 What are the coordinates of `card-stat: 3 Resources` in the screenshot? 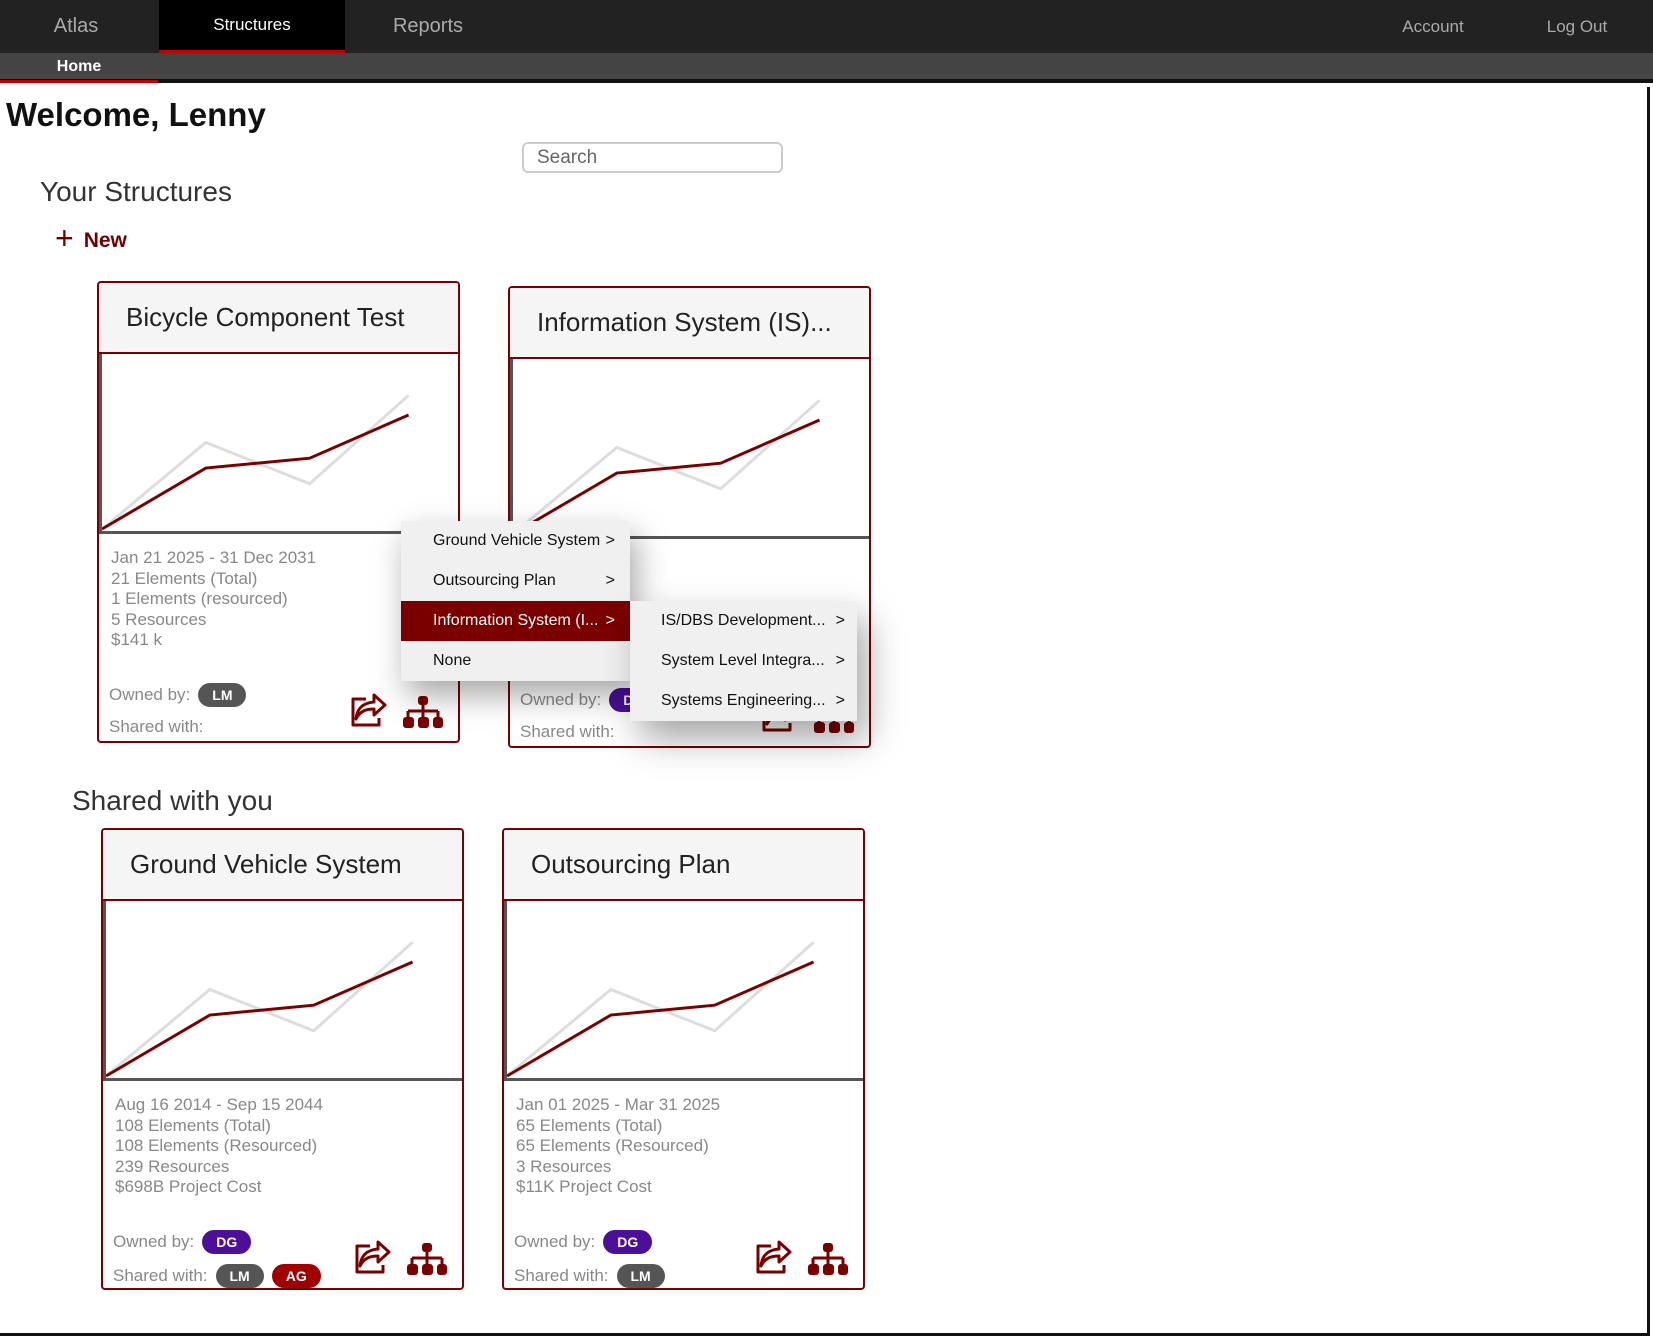 It's located at (564, 1166).